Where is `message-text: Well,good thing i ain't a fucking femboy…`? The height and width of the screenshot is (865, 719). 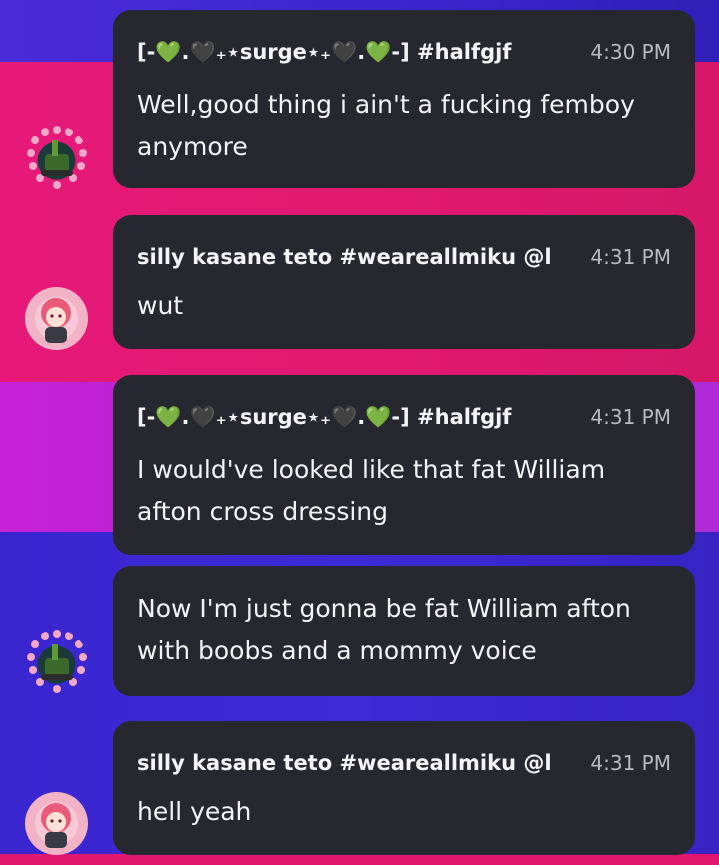 message-text: Well,good thing i ain't a fucking femboy… is located at coordinates (386, 125).